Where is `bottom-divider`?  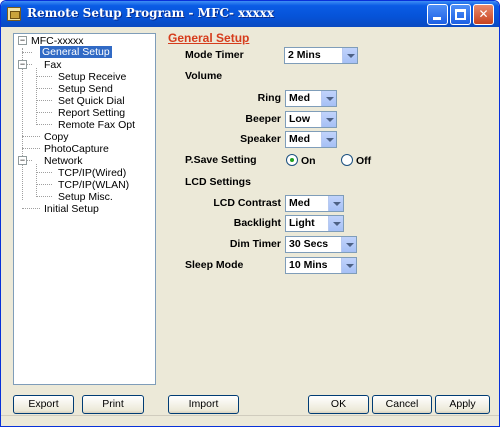
bottom-divider is located at coordinates (250, 415).